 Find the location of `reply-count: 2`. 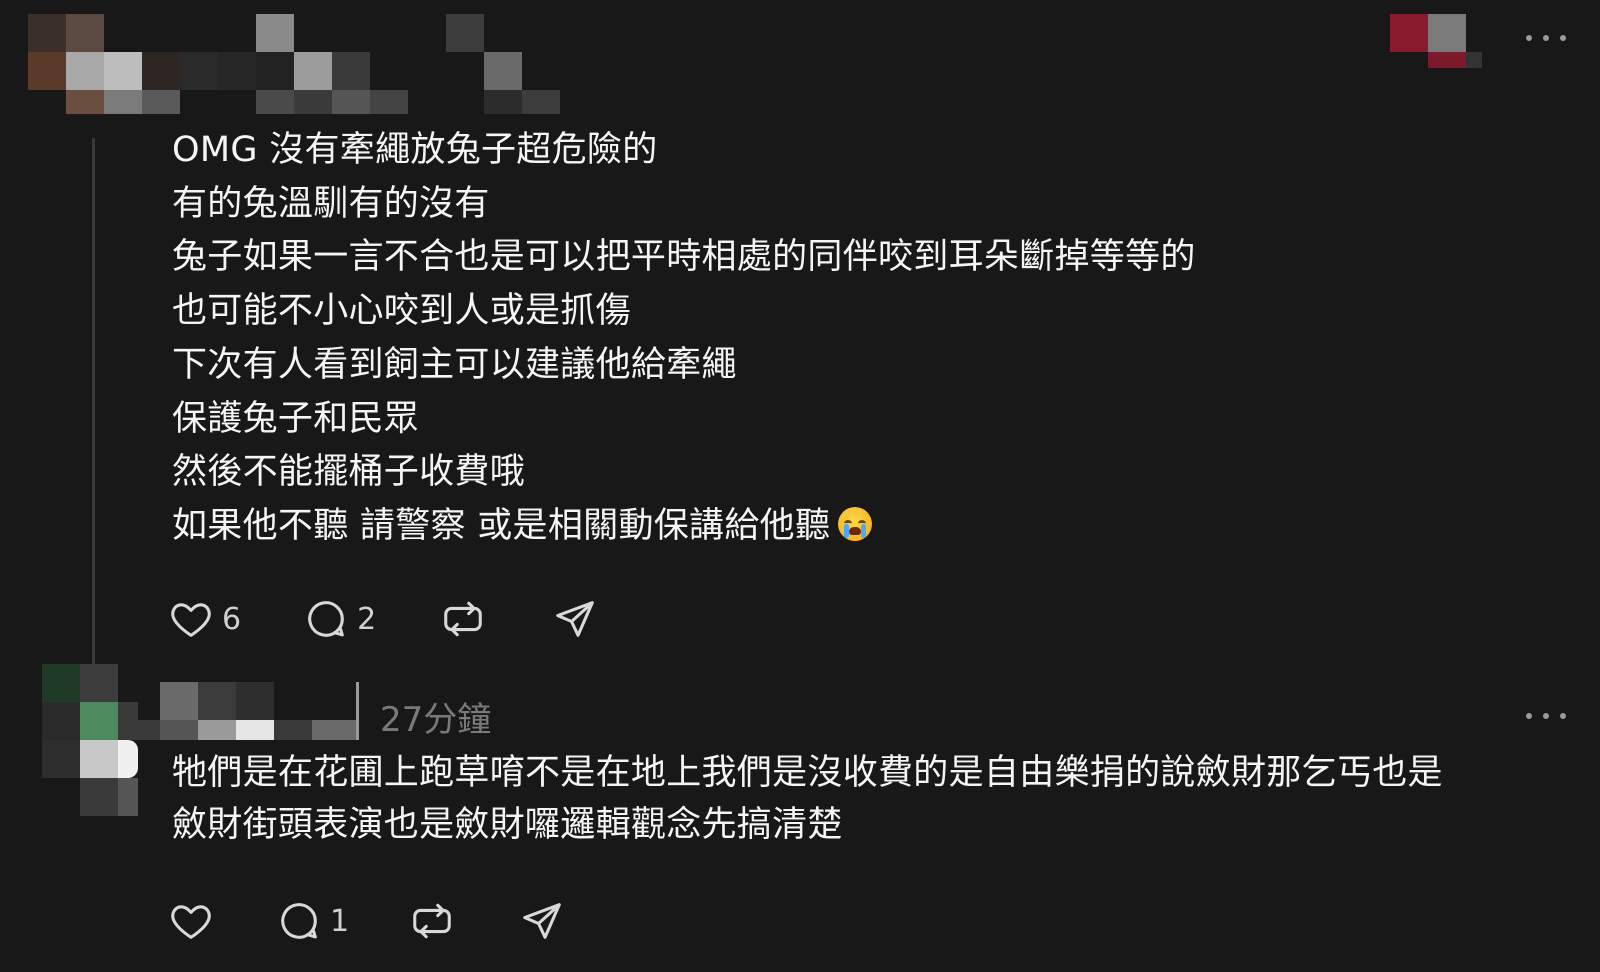

reply-count: 2 is located at coordinates (367, 619).